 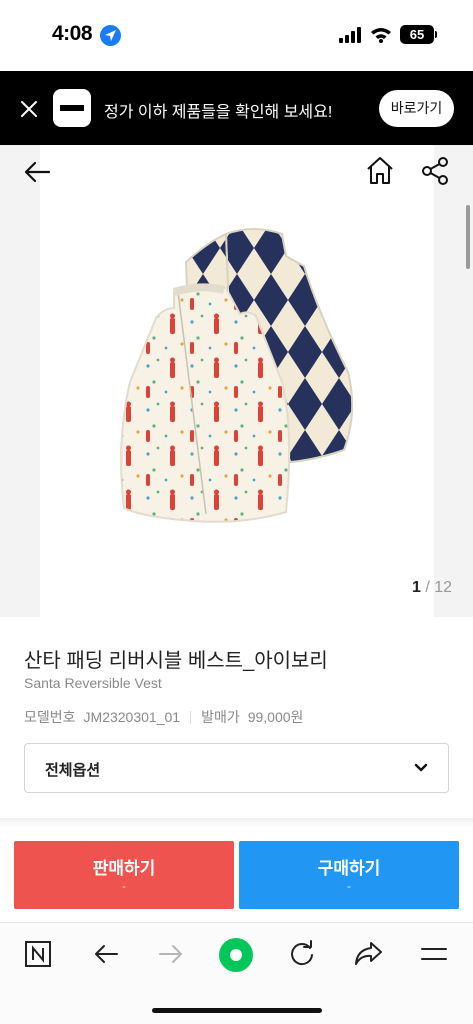 I want to click on back-icon, so click(x=106, y=954).